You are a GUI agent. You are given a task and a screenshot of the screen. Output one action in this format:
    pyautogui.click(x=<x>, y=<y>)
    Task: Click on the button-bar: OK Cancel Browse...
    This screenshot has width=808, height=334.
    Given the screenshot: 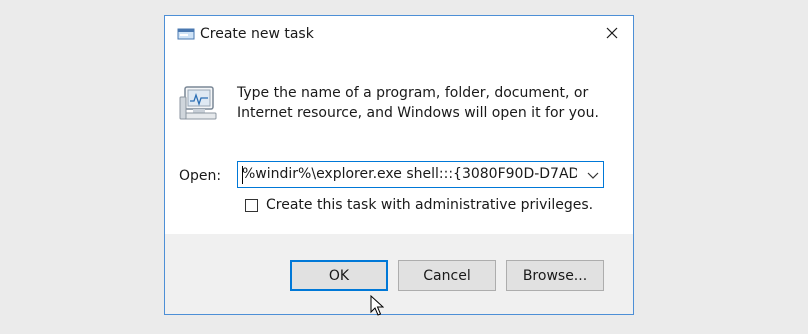 What is the action you would take?
    pyautogui.click(x=399, y=274)
    